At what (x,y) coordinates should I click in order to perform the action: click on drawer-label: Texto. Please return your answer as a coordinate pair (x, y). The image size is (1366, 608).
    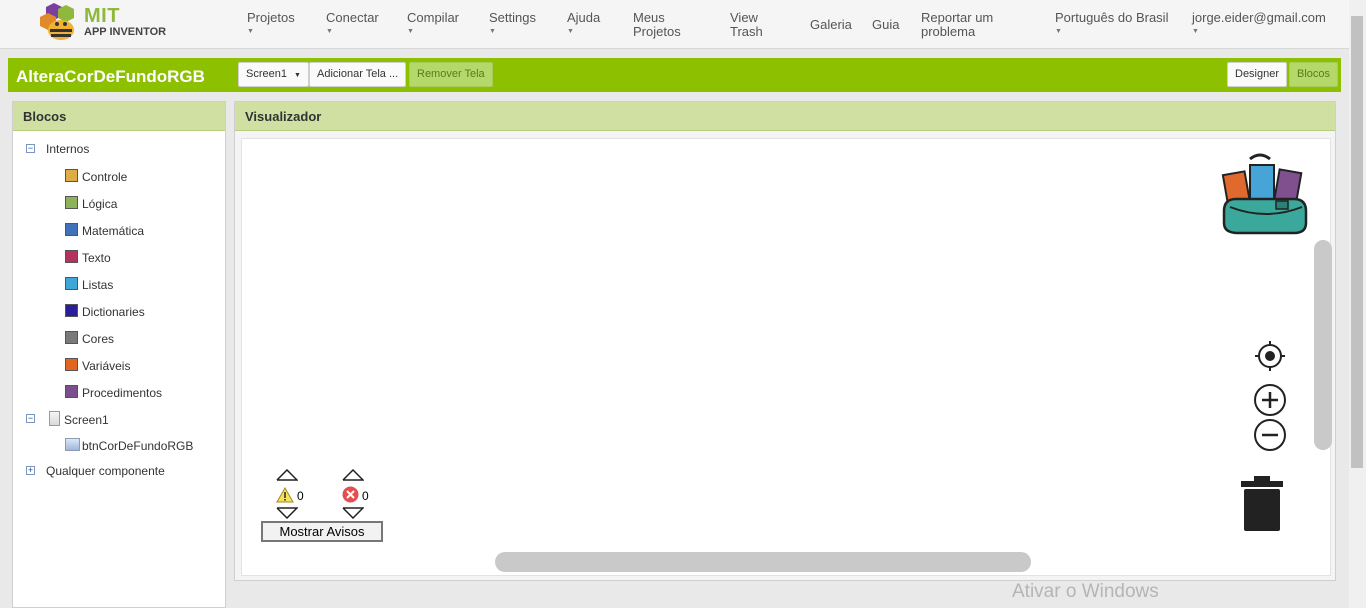
    Looking at the image, I should click on (96, 258).